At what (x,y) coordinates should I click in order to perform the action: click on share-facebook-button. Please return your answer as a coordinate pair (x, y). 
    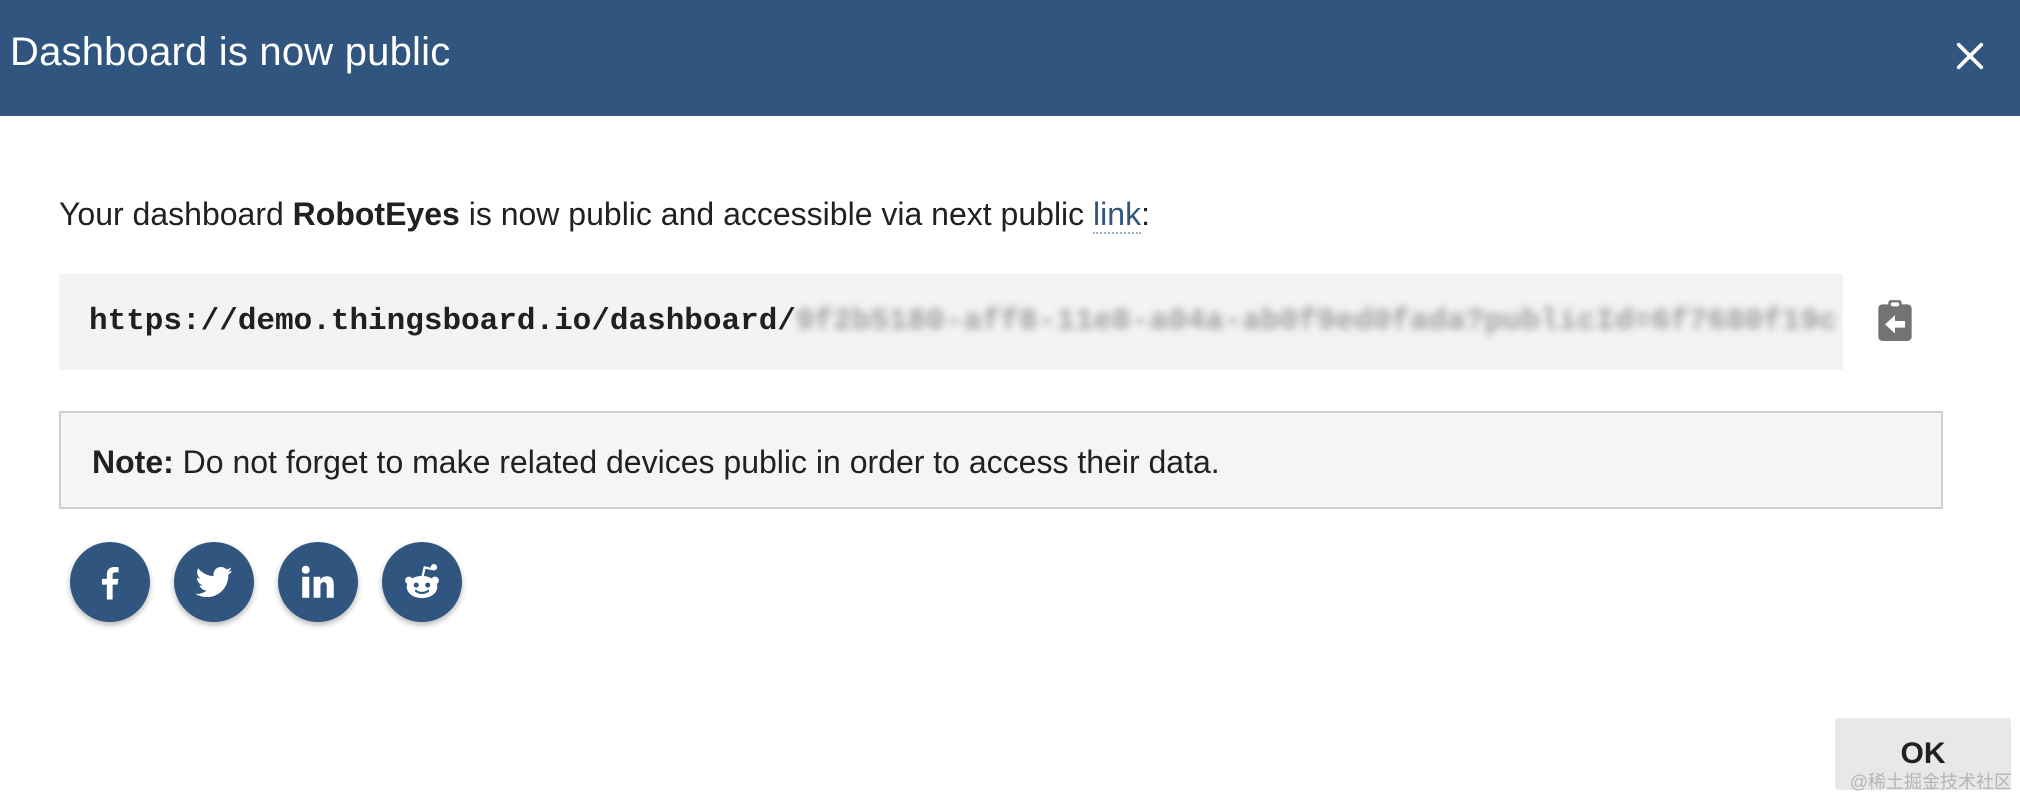
    Looking at the image, I should click on (110, 582).